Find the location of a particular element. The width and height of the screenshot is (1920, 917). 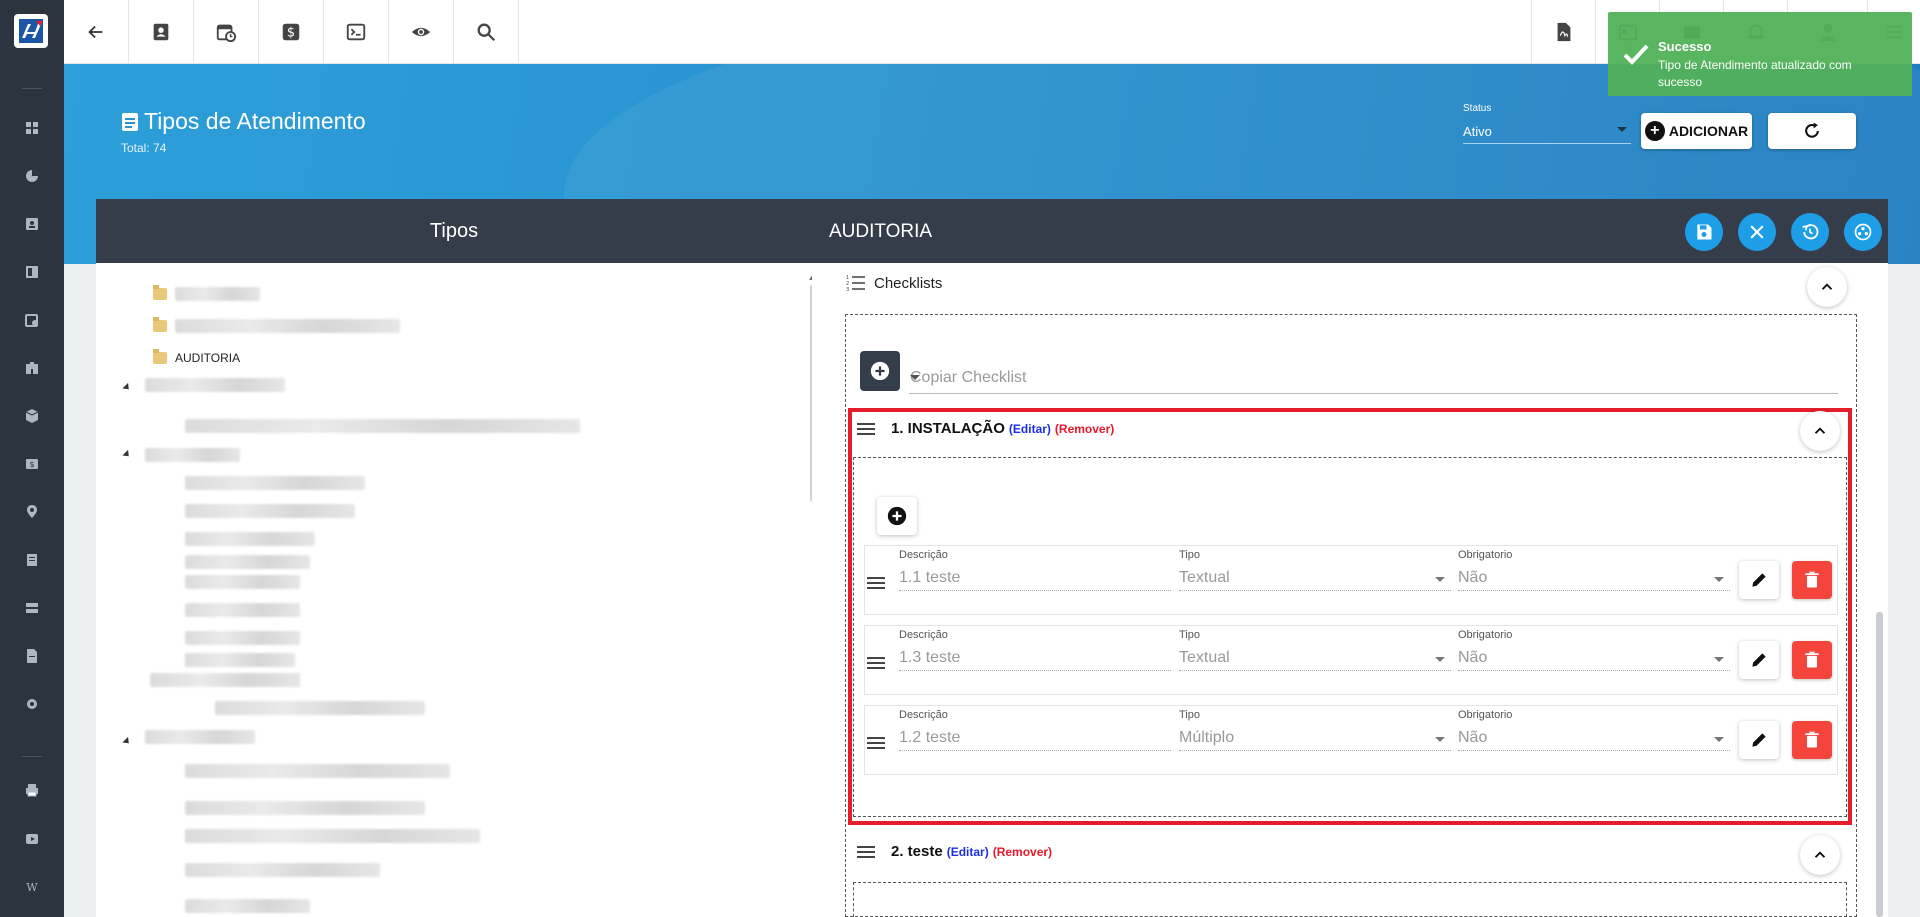

add-item-button is located at coordinates (897, 516).